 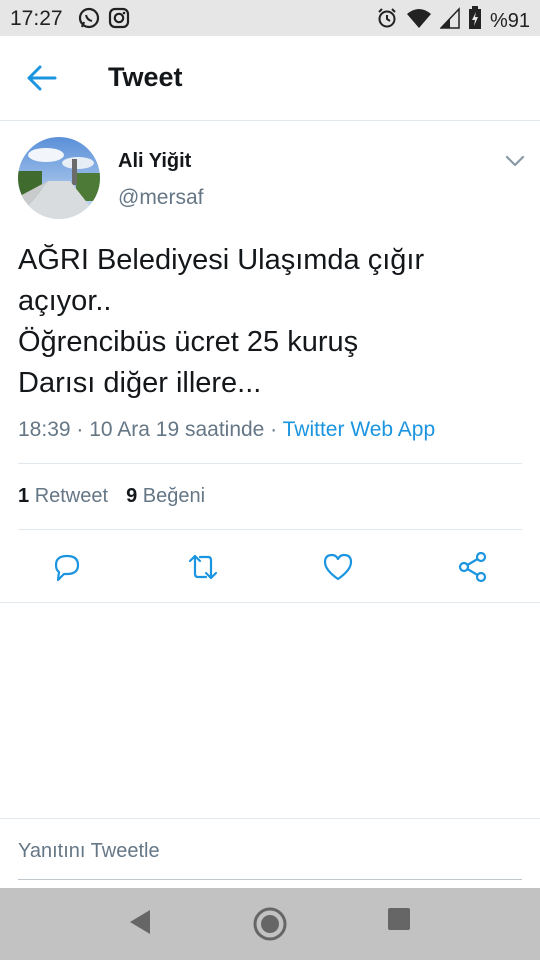 I want to click on retweet-count: 1, so click(x=24, y=496).